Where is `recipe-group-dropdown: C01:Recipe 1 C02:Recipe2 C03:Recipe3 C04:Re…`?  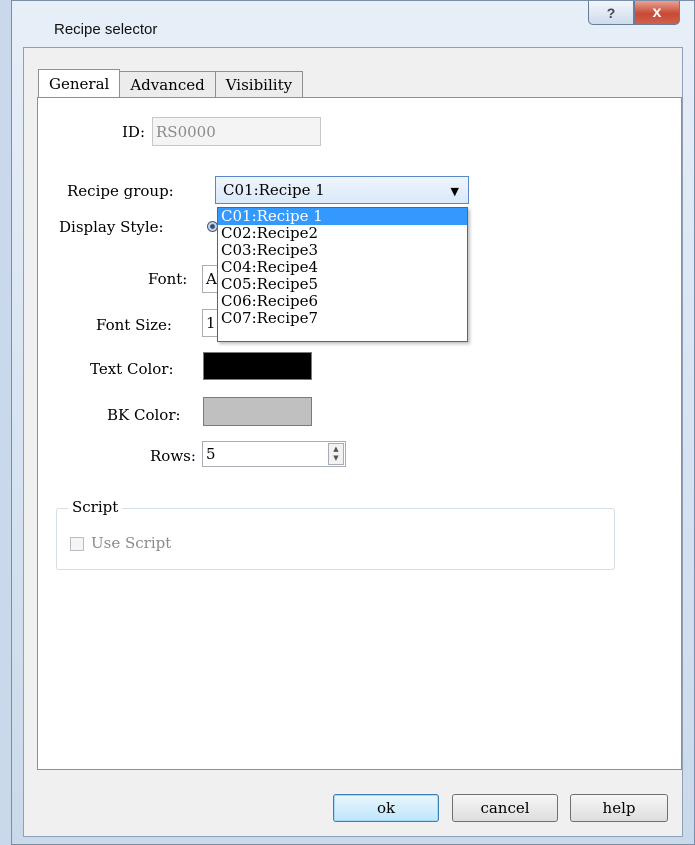
recipe-group-dropdown: C01:Recipe 1 C02:Recipe2 C03:Recipe3 C04:Re… is located at coordinates (342, 274).